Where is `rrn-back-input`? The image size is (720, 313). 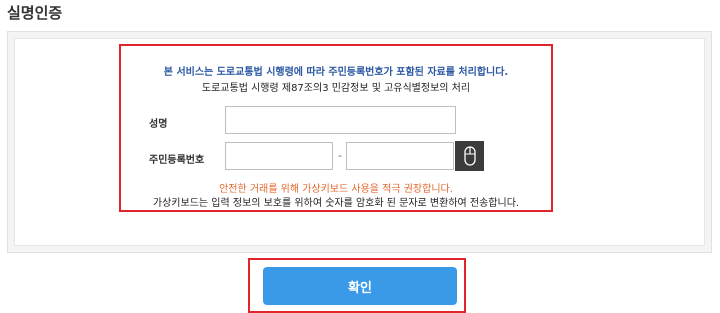 rrn-back-input is located at coordinates (400, 156).